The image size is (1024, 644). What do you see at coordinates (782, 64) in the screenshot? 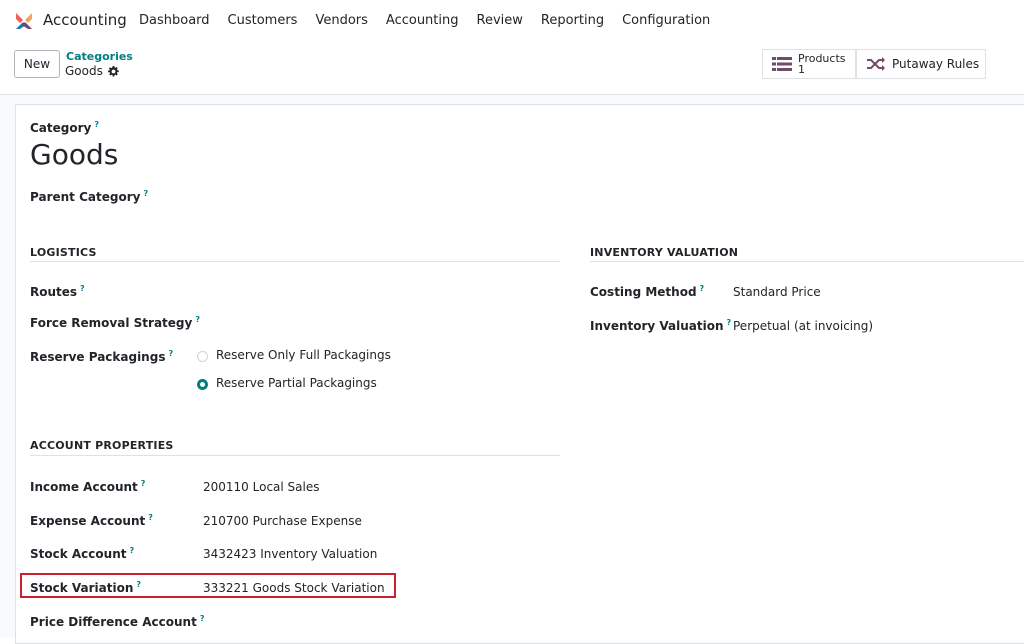
I see `list-icon` at bounding box center [782, 64].